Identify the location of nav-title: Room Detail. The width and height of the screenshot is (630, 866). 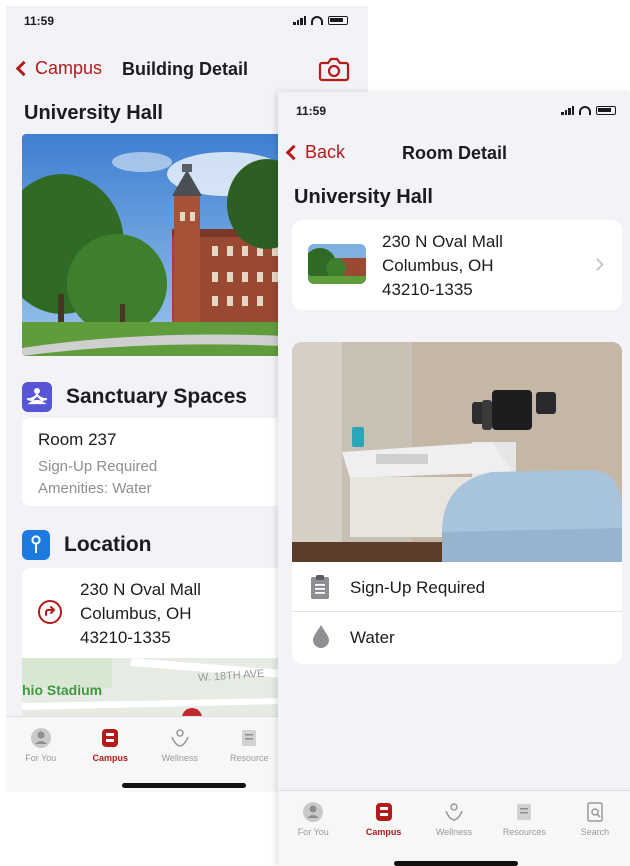
(455, 153).